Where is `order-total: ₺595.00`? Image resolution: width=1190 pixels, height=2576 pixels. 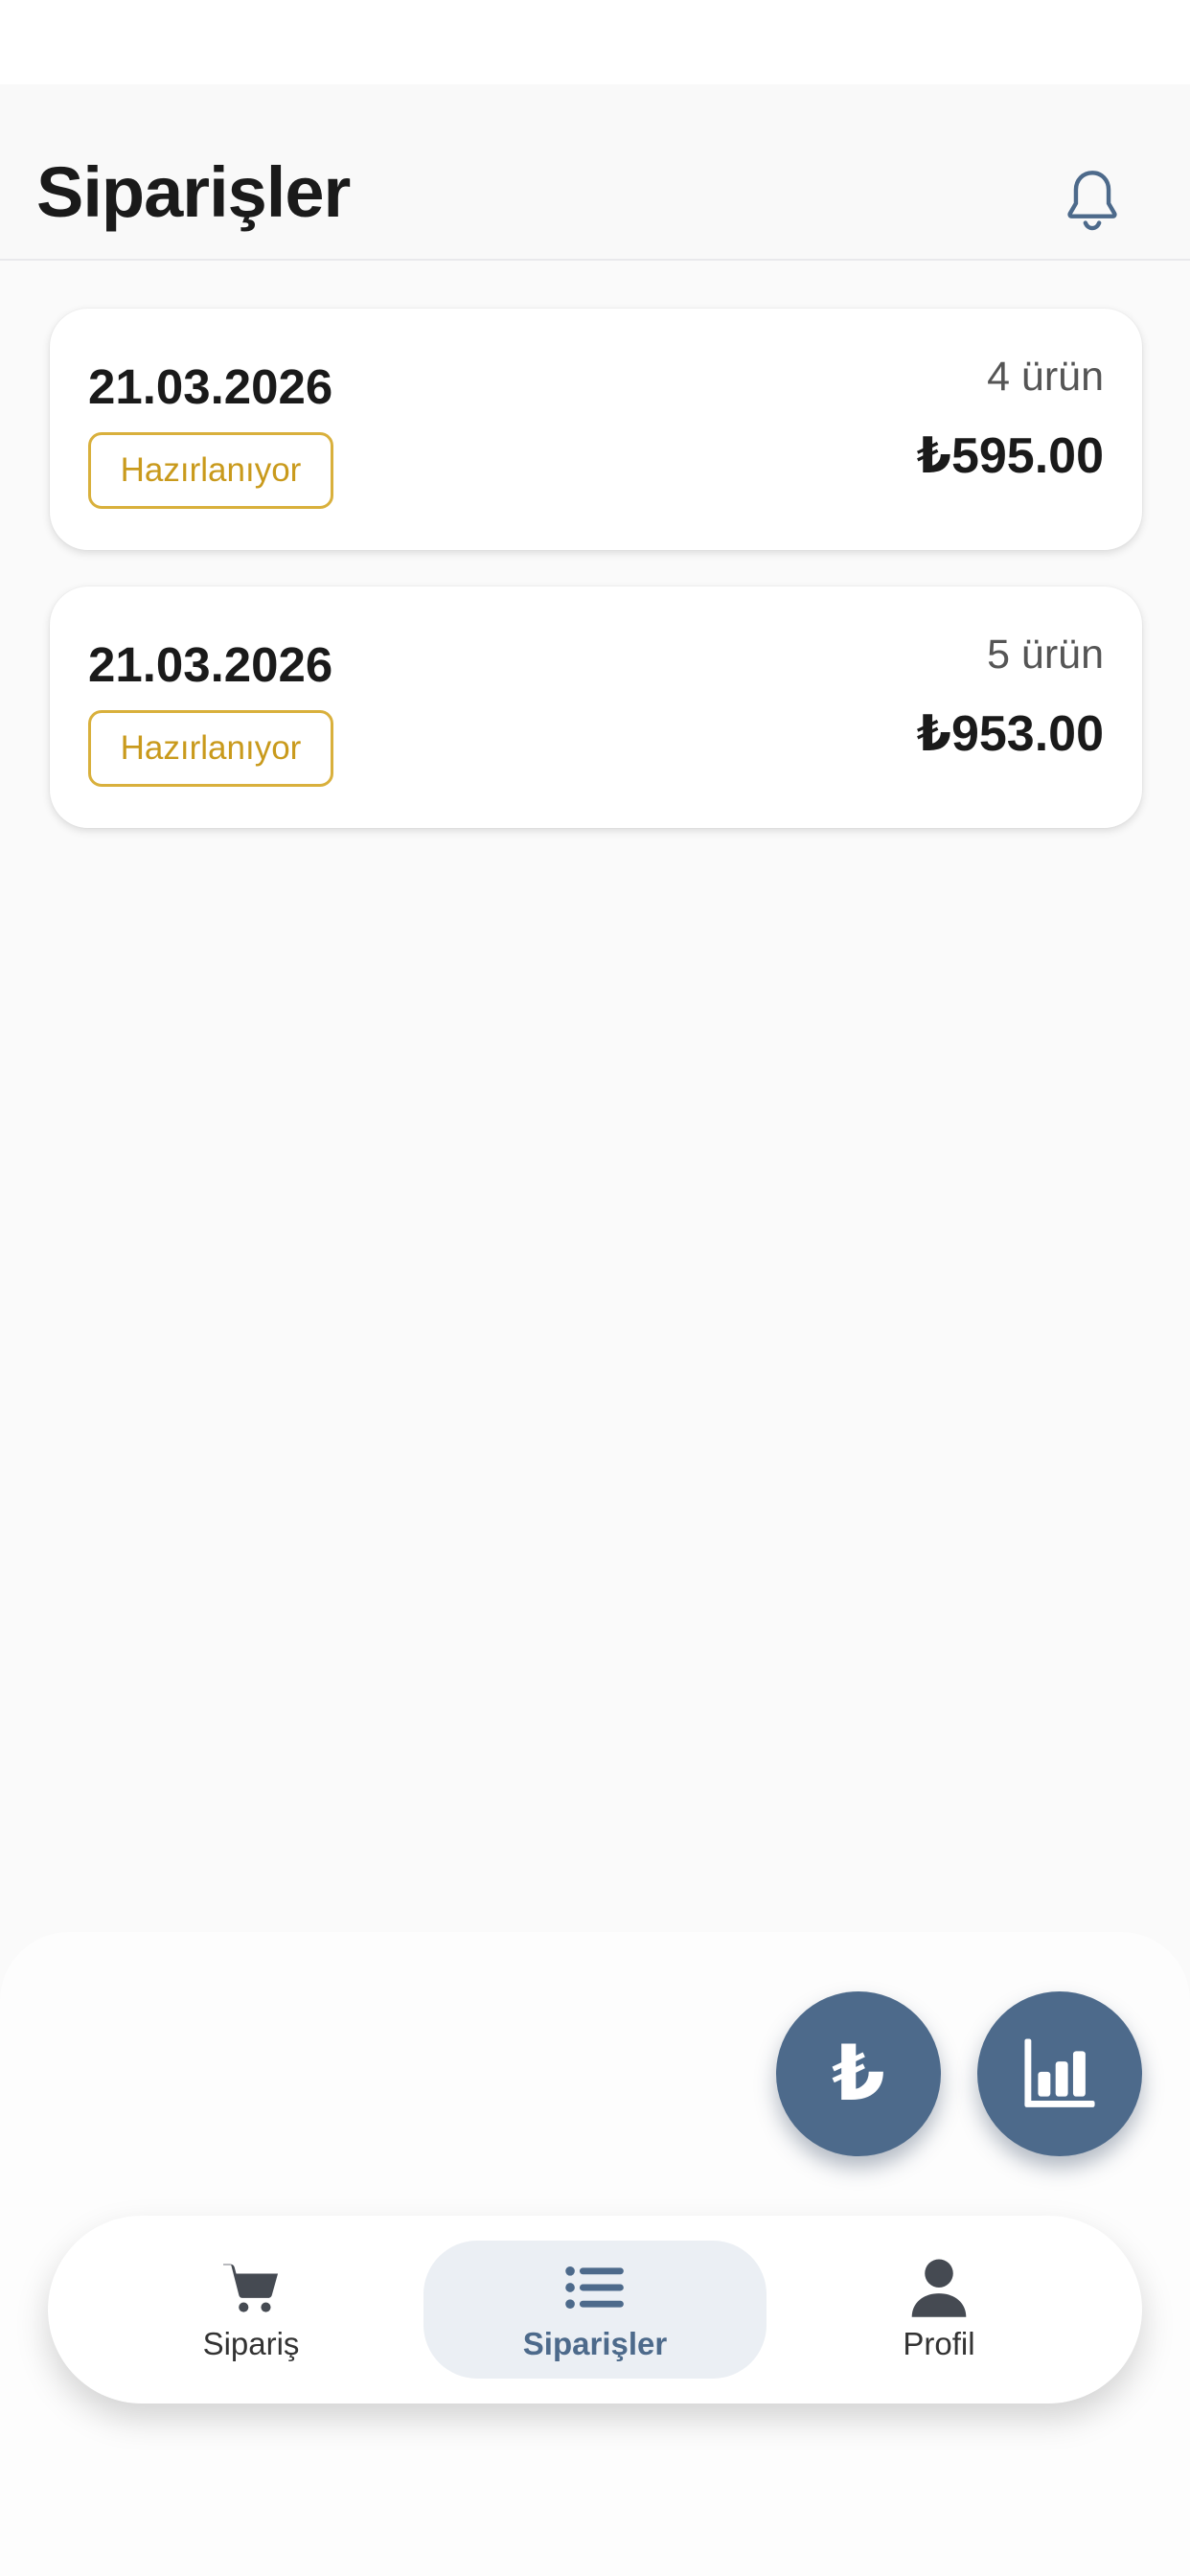 order-total: ₺595.00 is located at coordinates (1010, 456).